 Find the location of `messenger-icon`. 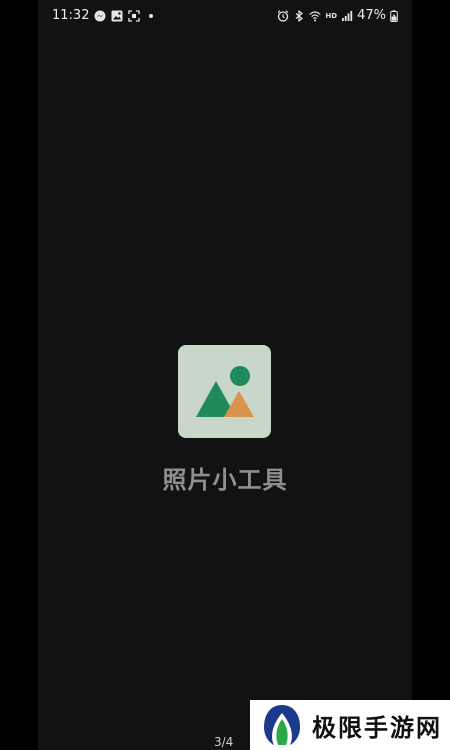

messenger-icon is located at coordinates (100, 16).